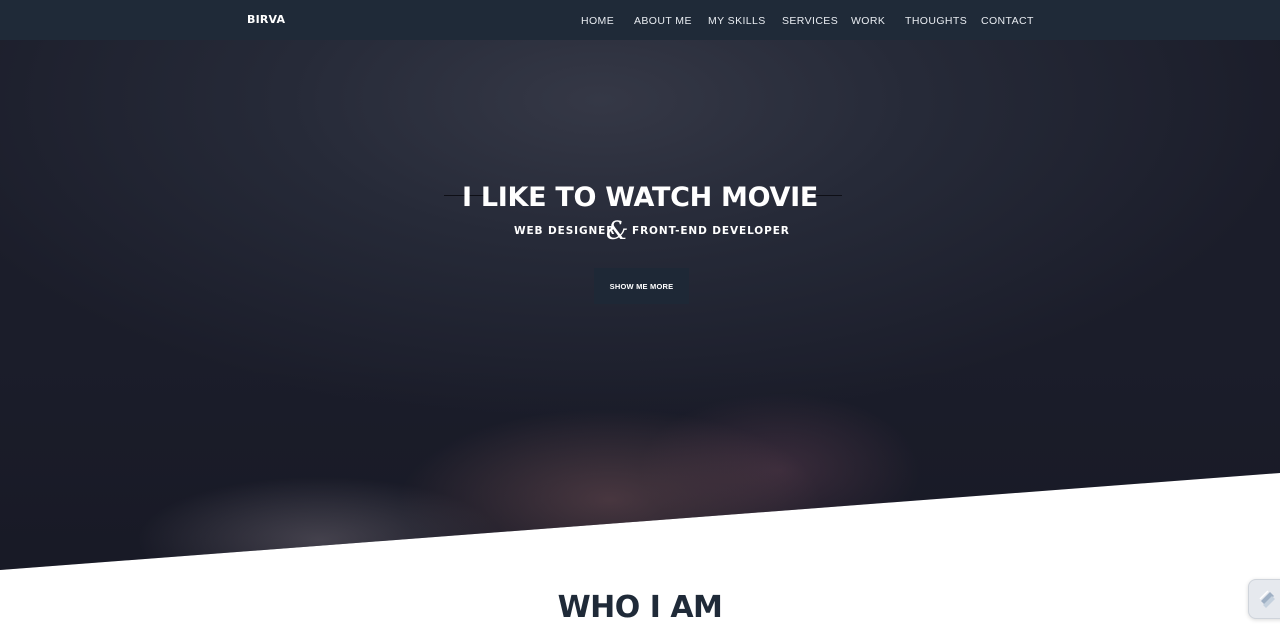  I want to click on subtitle-front-end-developer: FRONT-END DEVELOPER, so click(711, 231).